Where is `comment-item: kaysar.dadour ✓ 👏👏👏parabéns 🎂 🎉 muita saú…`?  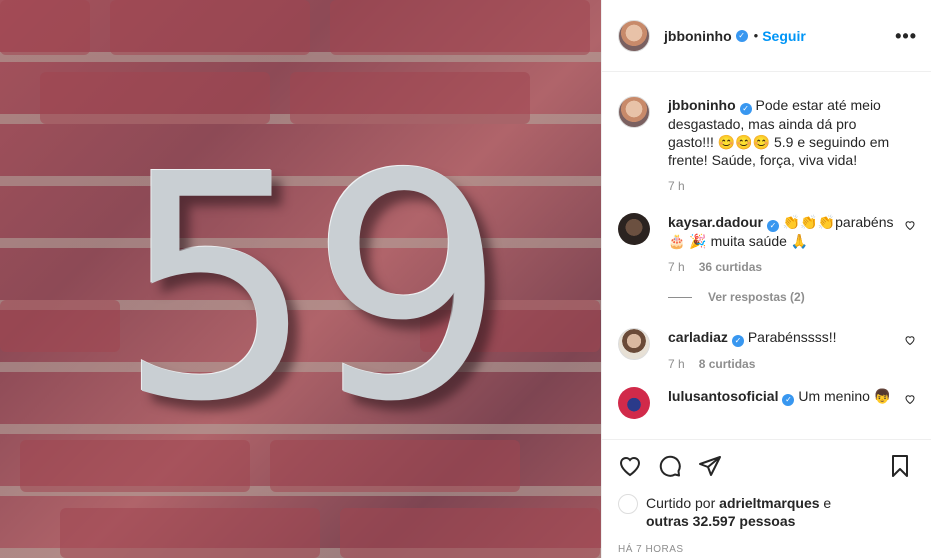
comment-item: kaysar.dadour ✓ 👏👏👏parabéns 🎂 🎉 muita saú… is located at coordinates (767, 244).